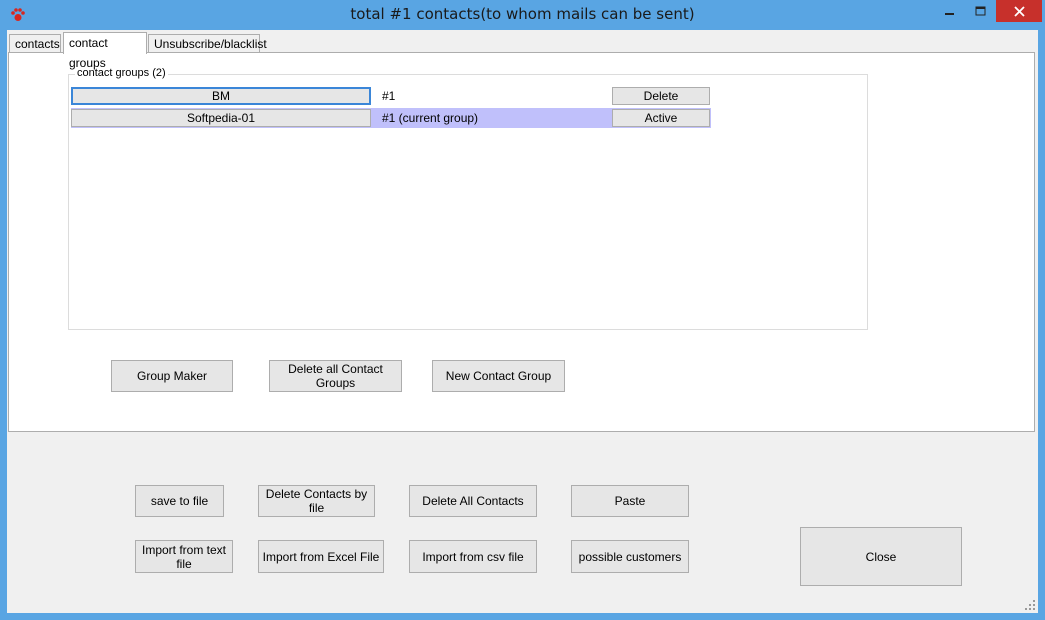 The height and width of the screenshot is (620, 1045). I want to click on delete-all-contacts-button: Delete All Contacts, so click(473, 501).